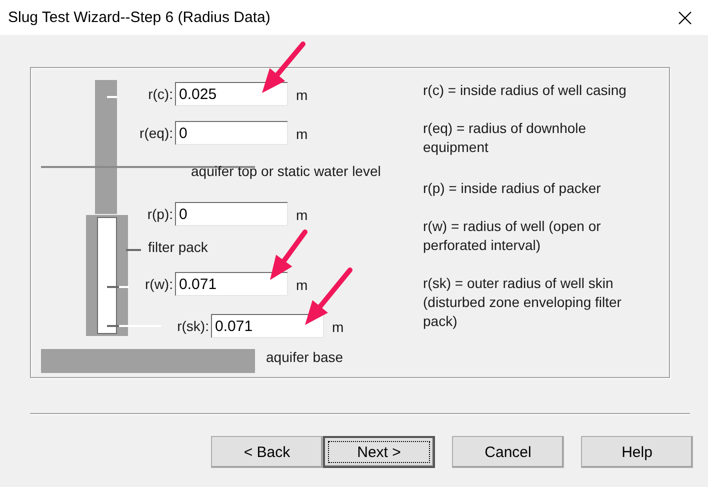 This screenshot has height=487, width=708. What do you see at coordinates (158, 284) in the screenshot?
I see `field-label: r(w):` at bounding box center [158, 284].